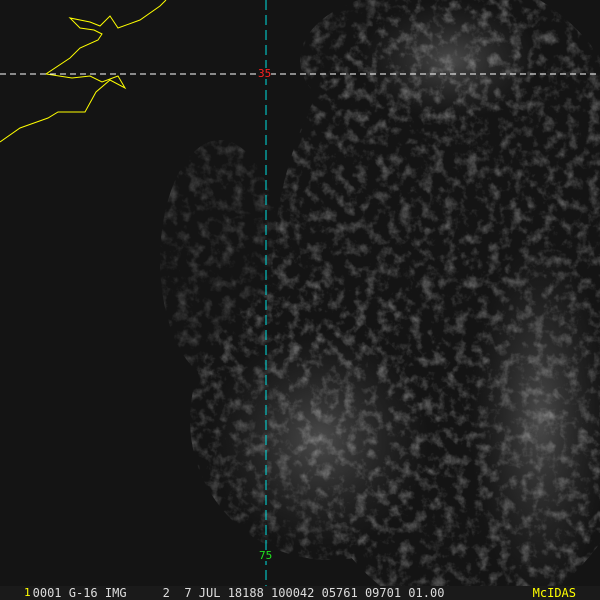  I want to click on mcidas-logo: McIDAS, so click(554, 593).